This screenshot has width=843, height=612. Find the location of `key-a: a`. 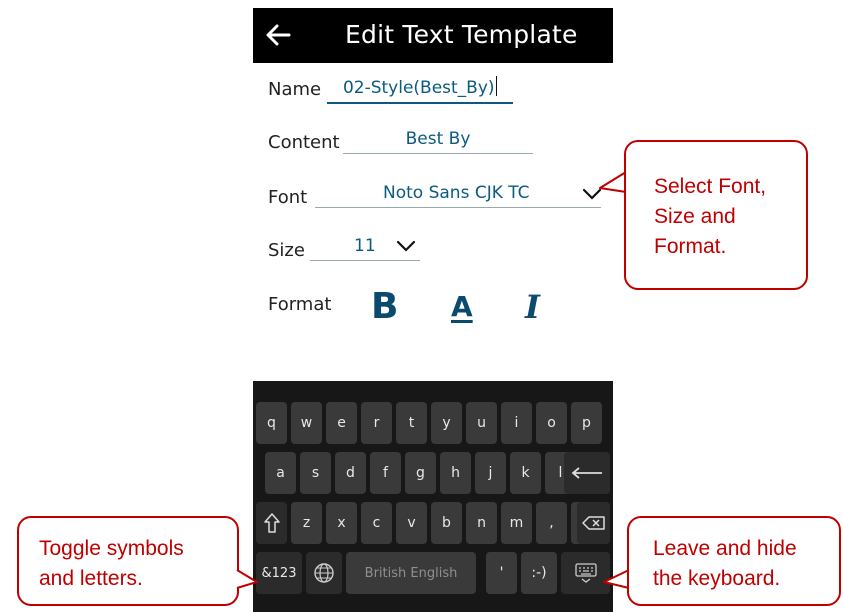

key-a: a is located at coordinates (280, 473).